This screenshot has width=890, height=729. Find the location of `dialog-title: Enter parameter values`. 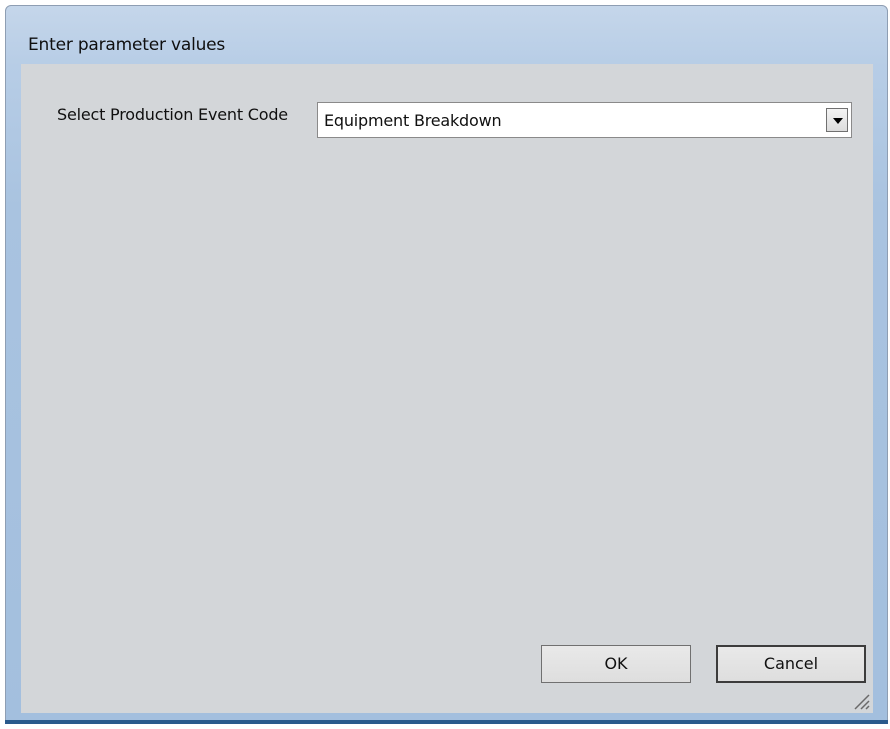

dialog-title: Enter parameter values is located at coordinates (127, 45).